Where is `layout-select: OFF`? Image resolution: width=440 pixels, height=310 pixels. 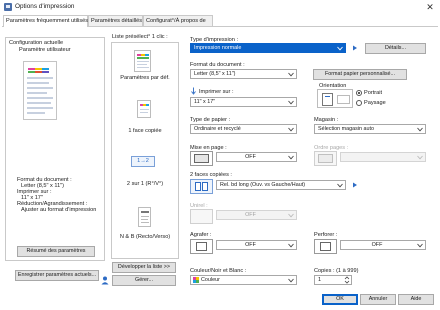
layout-select: OFF is located at coordinates (256, 157).